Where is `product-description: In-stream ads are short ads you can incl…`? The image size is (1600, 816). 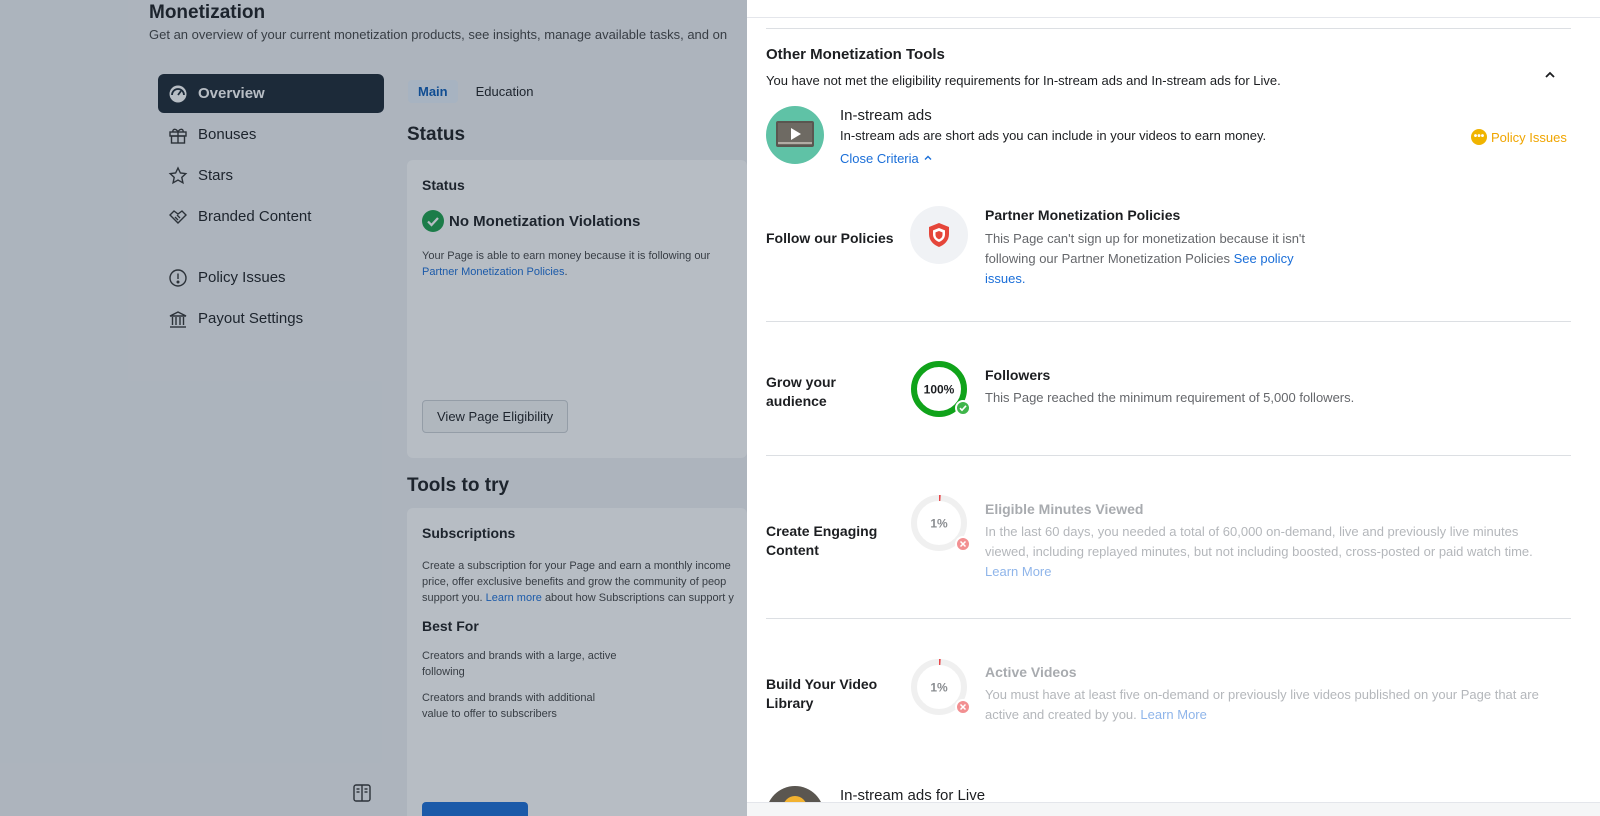
product-description: In-stream ads are short ads you can incl… is located at coordinates (1053, 135).